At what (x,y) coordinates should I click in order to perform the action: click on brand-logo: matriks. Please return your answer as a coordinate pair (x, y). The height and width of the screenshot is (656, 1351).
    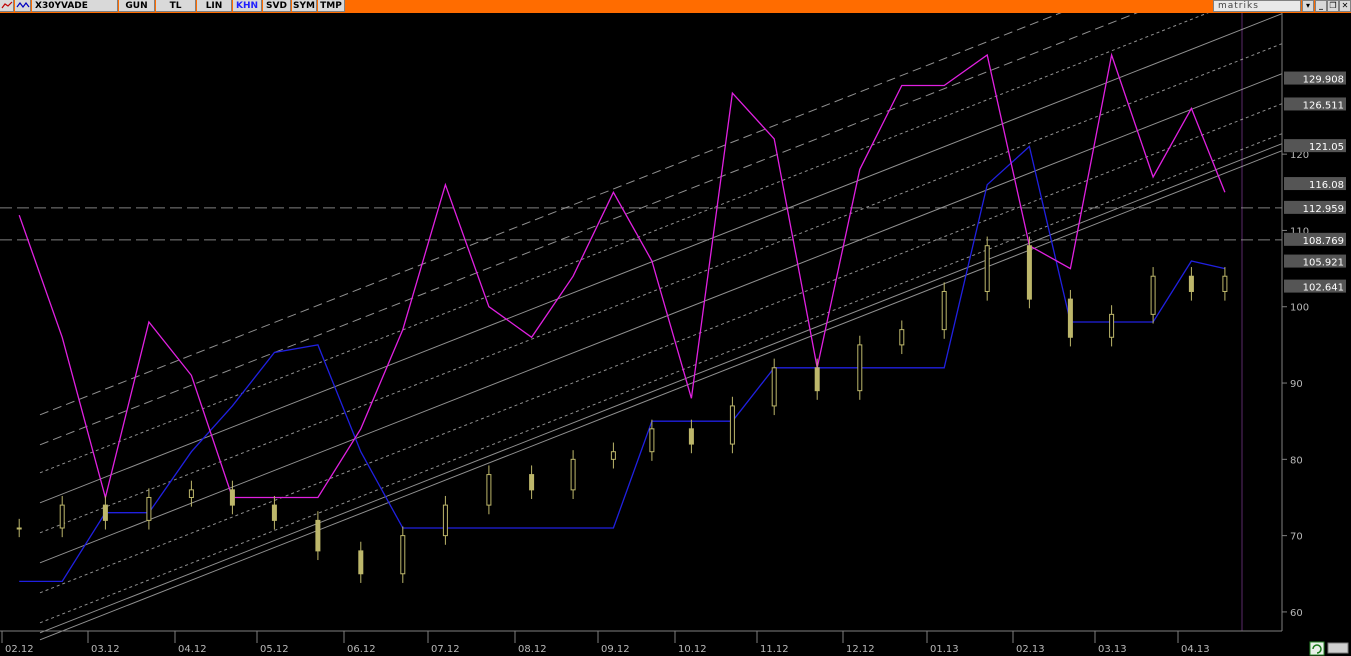
    Looking at the image, I should click on (1257, 6).